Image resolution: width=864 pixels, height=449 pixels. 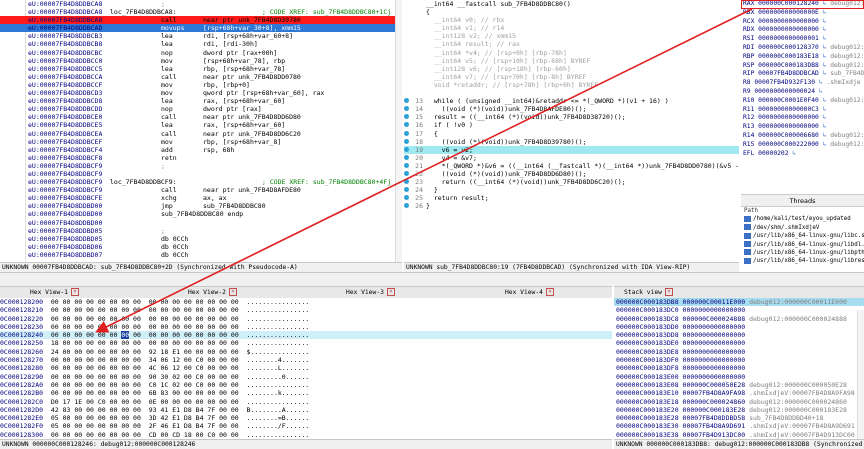 I want to click on pseudocode-line: __int64 v5; // [rsp+10h] [rbp-68h] BYREF, so click(x=571, y=61).